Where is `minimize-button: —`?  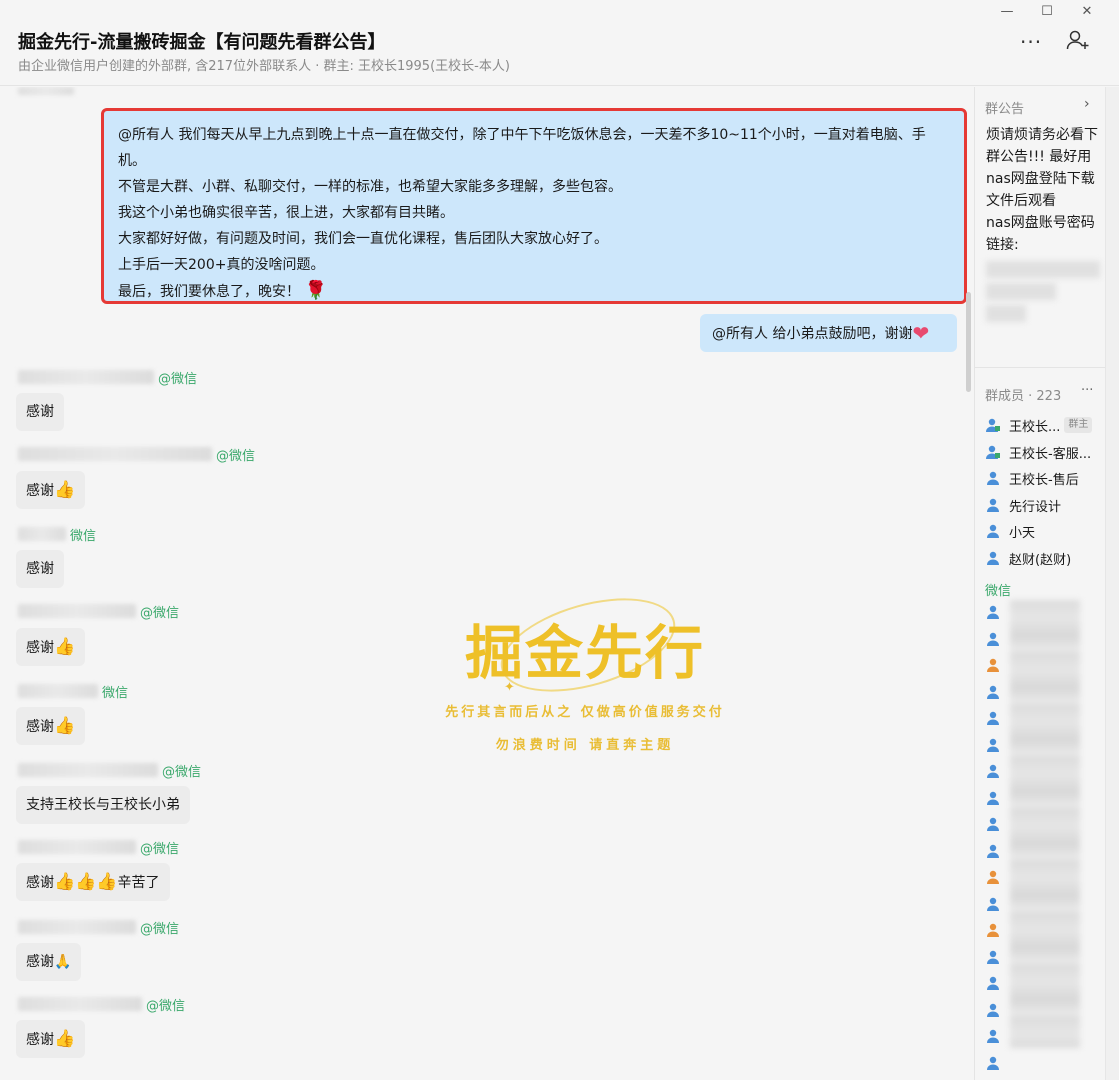
minimize-button: — is located at coordinates (1007, 11).